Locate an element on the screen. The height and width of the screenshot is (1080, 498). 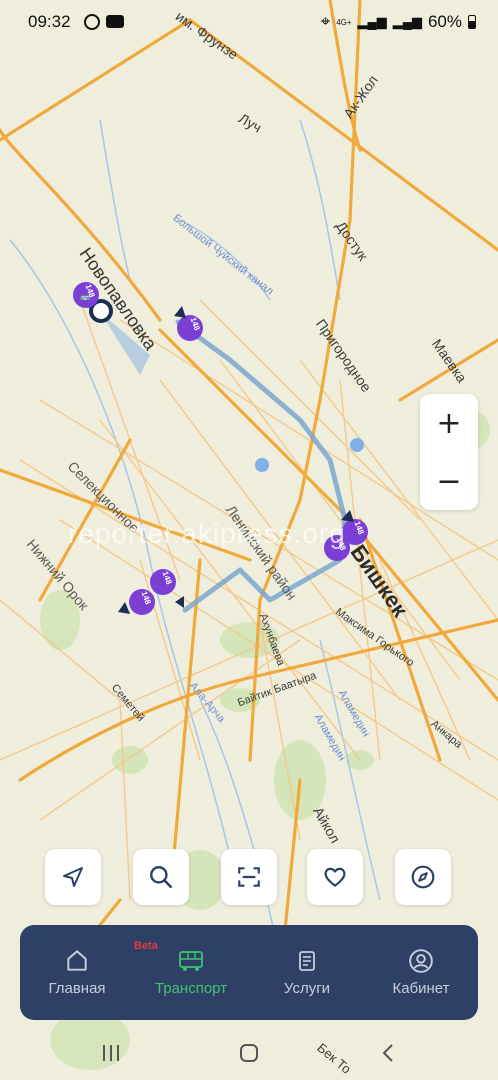
my-location-button is located at coordinates (73, 877).